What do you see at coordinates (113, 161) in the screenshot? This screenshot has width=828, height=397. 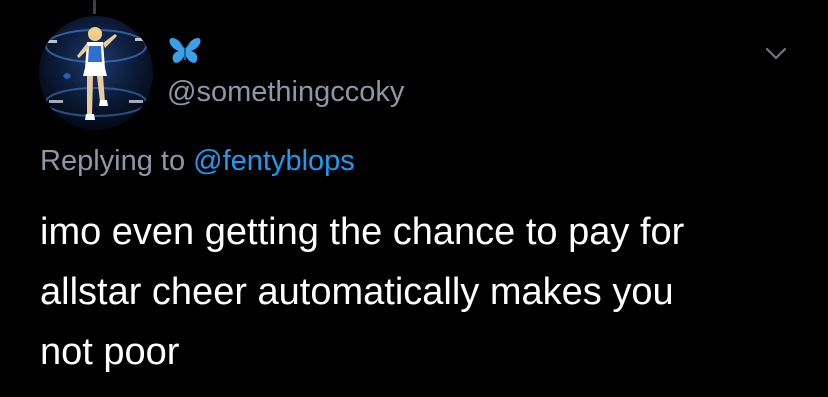 I see `replying-to-prefix: Replying to` at bounding box center [113, 161].